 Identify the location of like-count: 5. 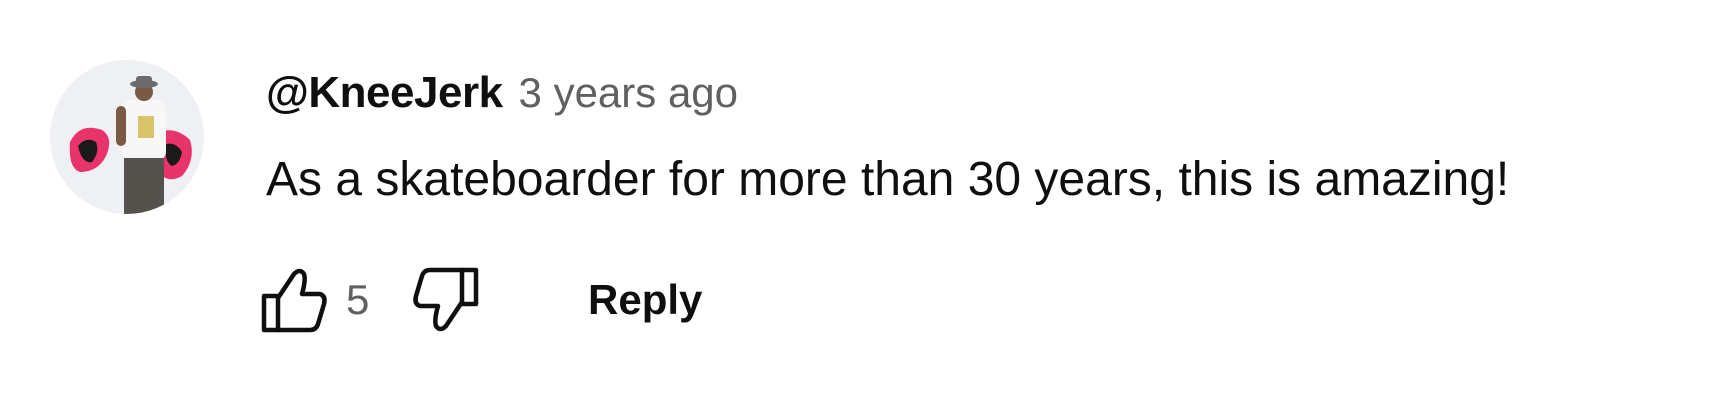
(358, 299).